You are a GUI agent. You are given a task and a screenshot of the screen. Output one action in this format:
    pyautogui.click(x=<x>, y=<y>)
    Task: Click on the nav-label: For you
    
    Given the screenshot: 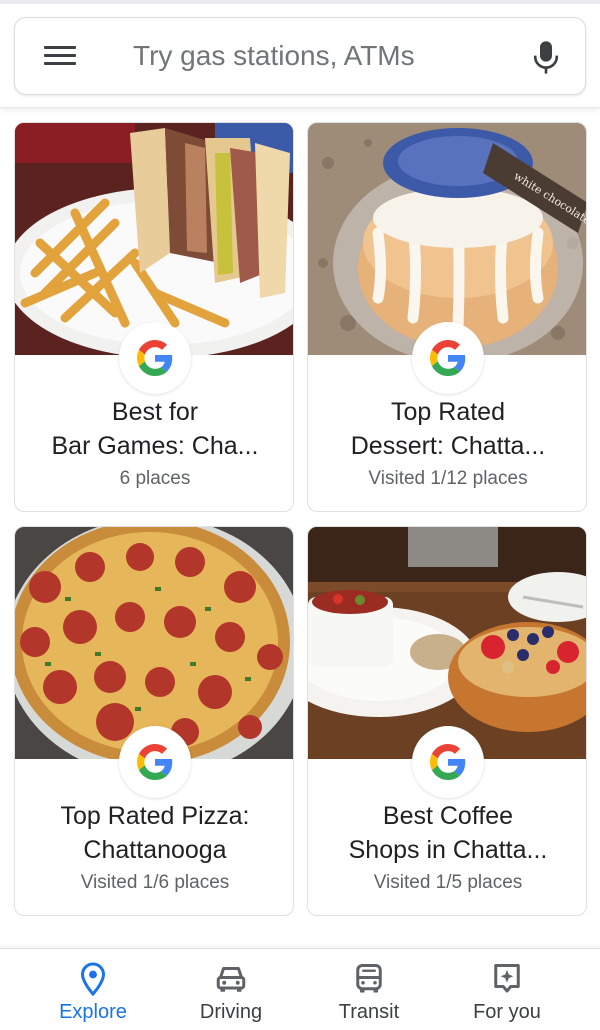 What is the action you would take?
    pyautogui.click(x=507, y=1012)
    